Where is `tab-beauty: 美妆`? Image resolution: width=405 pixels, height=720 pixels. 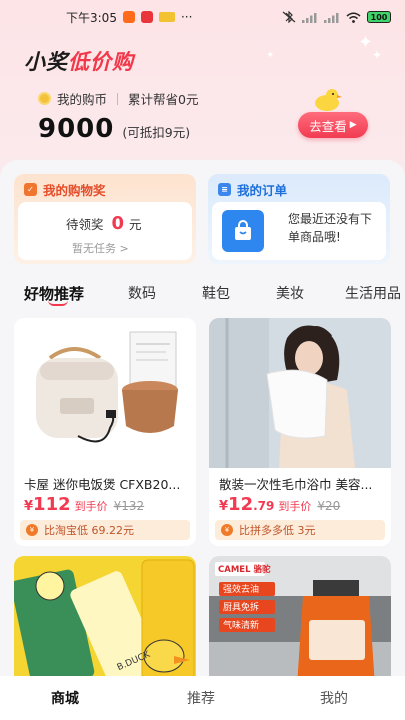
tab-beauty: 美妆 is located at coordinates (290, 293).